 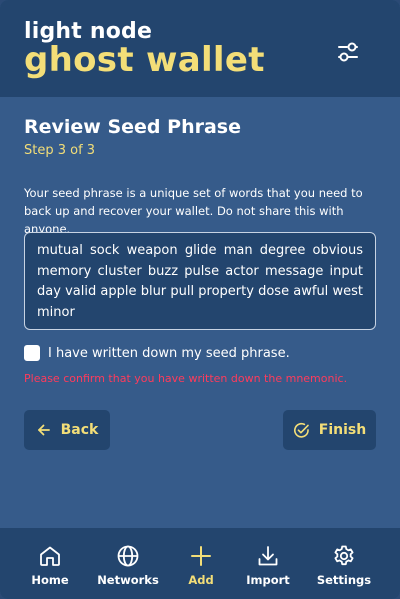 What do you see at coordinates (201, 556) in the screenshot?
I see `plus-icon` at bounding box center [201, 556].